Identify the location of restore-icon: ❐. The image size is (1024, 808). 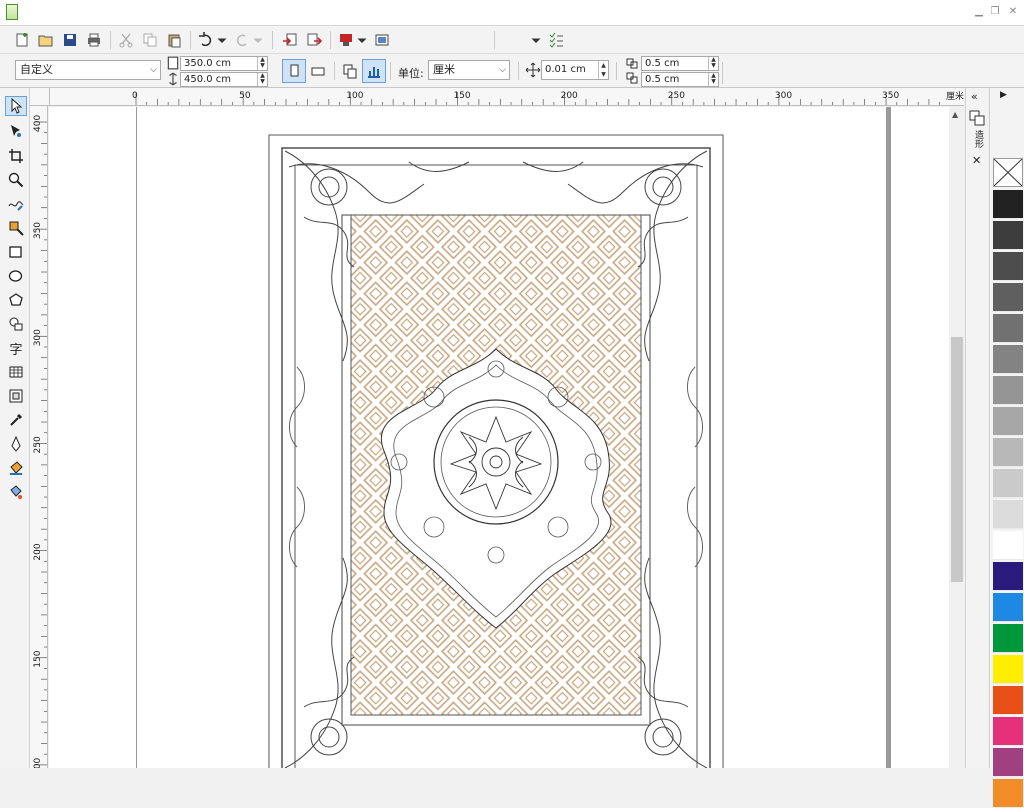
(995, 12).